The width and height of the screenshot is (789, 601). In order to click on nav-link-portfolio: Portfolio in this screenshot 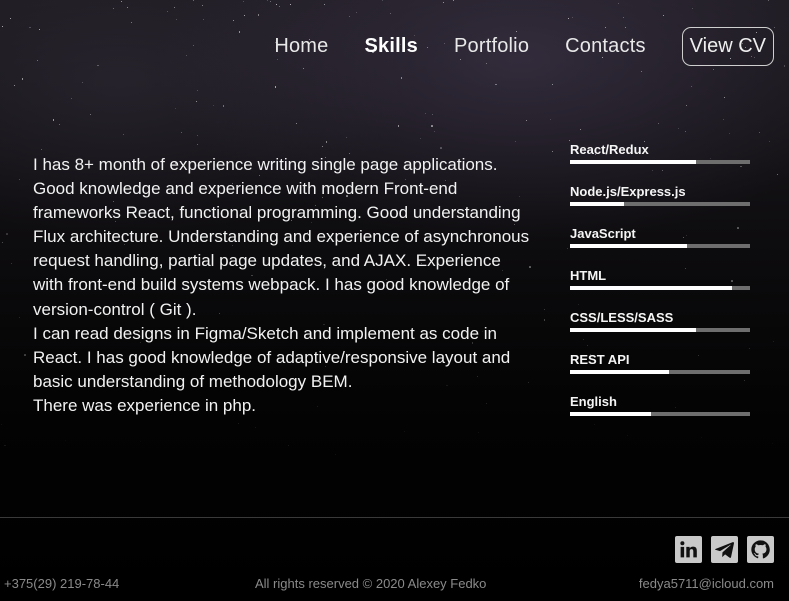, I will do `click(491, 46)`.